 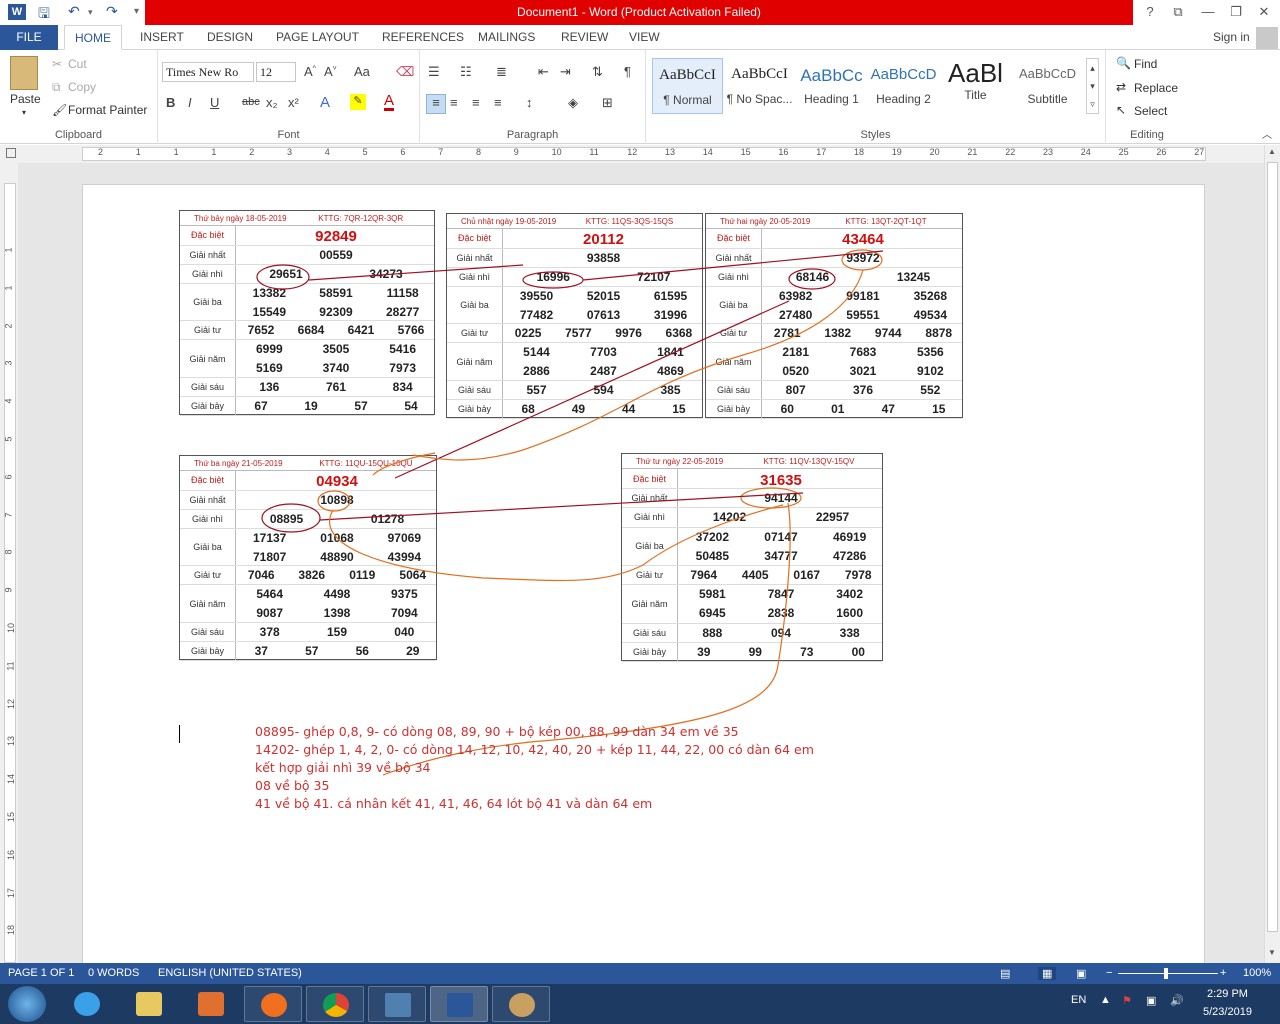 I want to click on numbering-icon: ☷, so click(x=466, y=72).